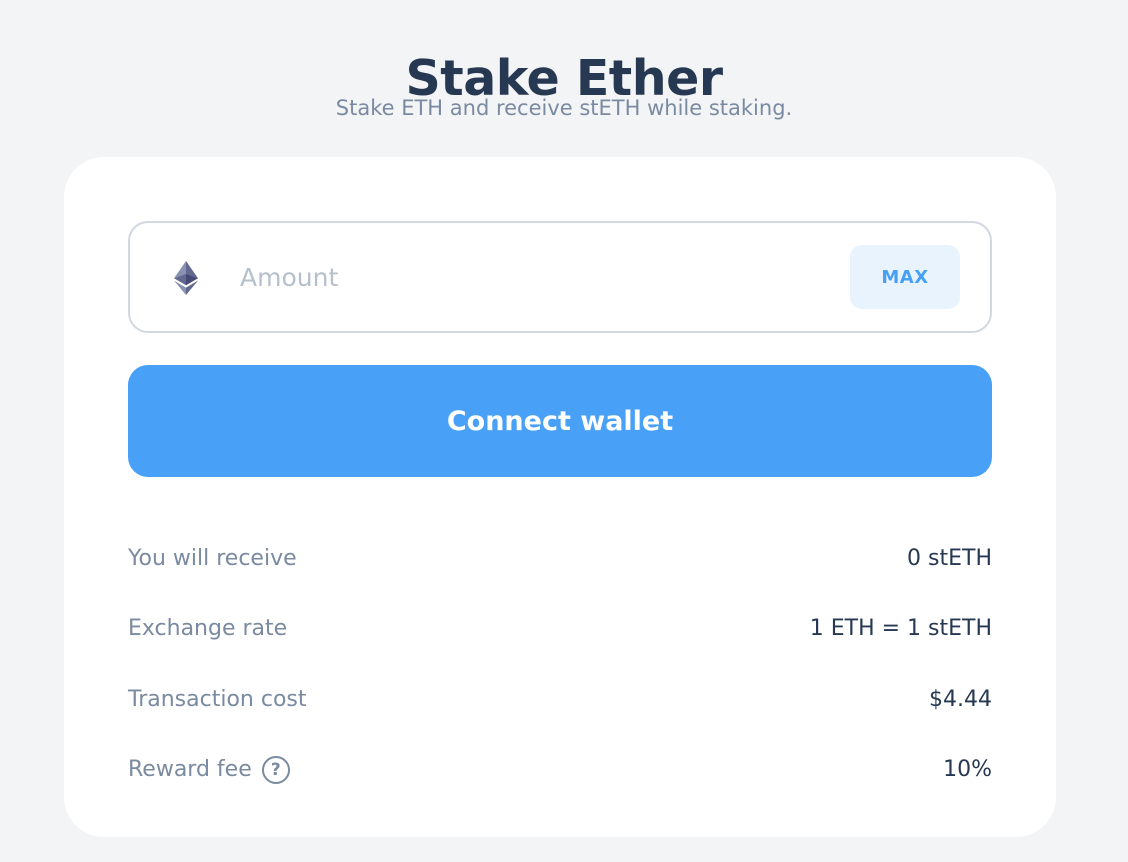 The width and height of the screenshot is (1128, 862). What do you see at coordinates (967, 770) in the screenshot?
I see `detail-value: 10%` at bounding box center [967, 770].